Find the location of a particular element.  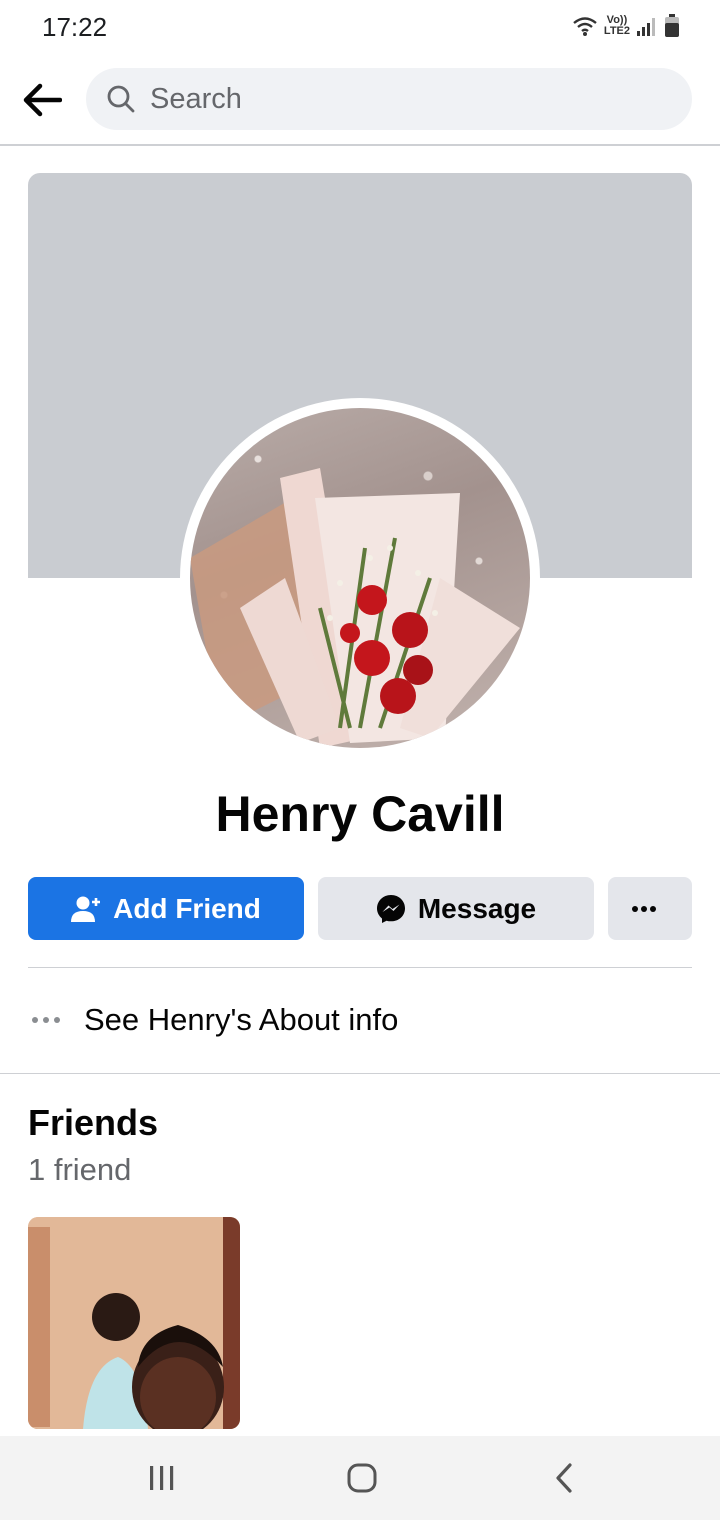

recent-apps-icon is located at coordinates (162, 1478).